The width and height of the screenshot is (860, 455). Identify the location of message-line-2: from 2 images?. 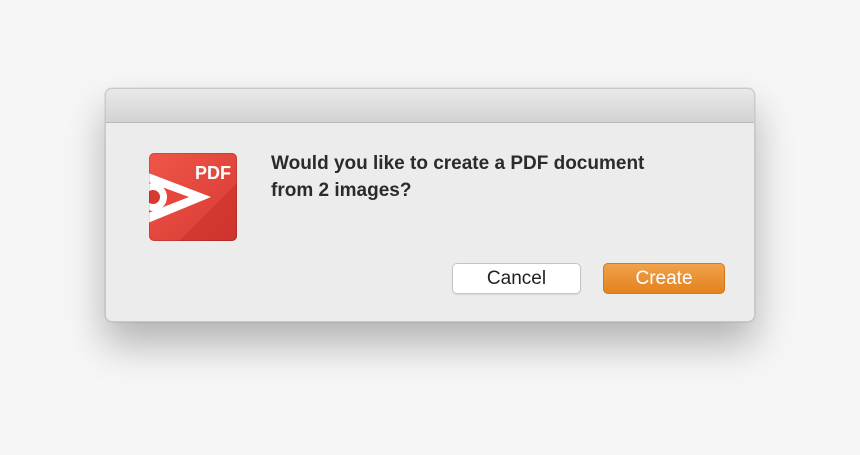
(341, 190).